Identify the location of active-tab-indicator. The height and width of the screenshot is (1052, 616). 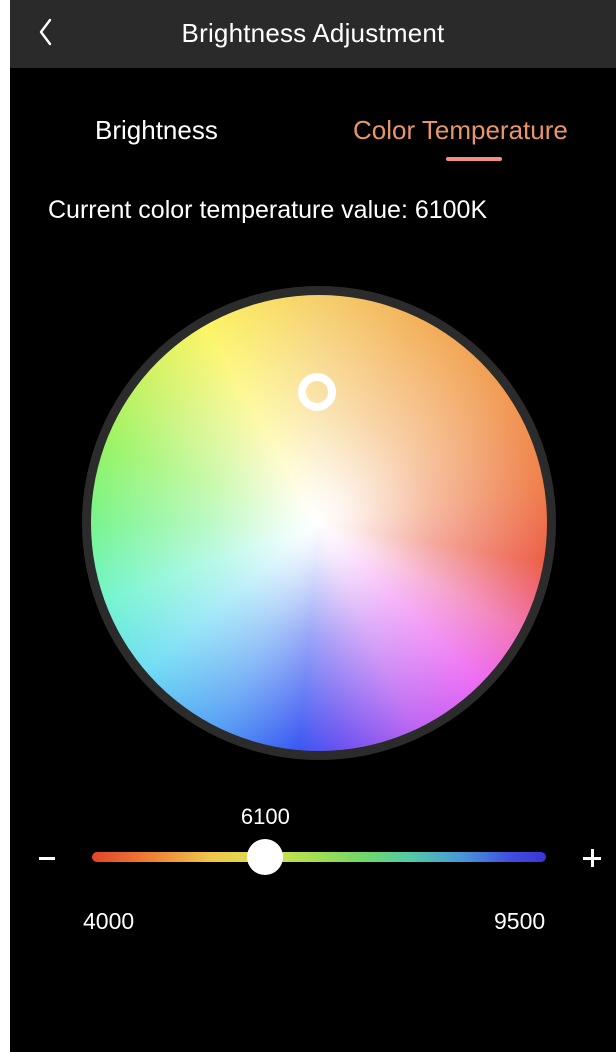
(474, 159).